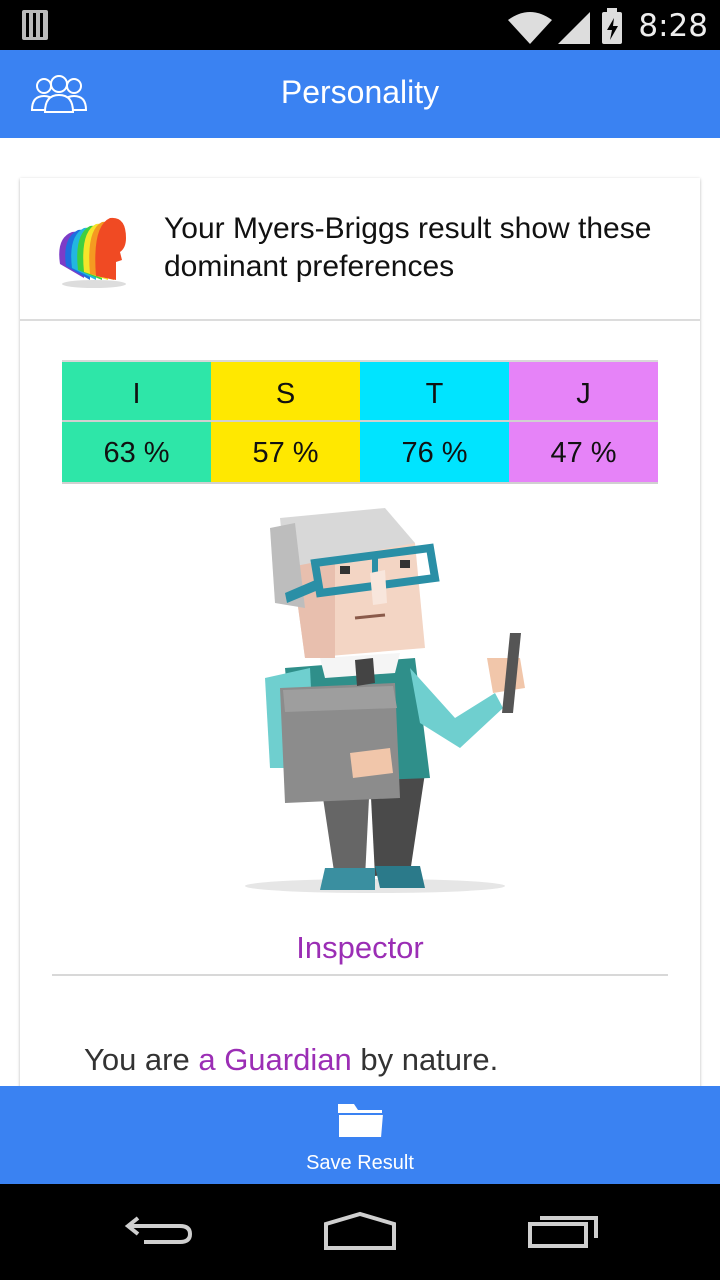  What do you see at coordinates (35, 27) in the screenshot?
I see `storage-icon` at bounding box center [35, 27].